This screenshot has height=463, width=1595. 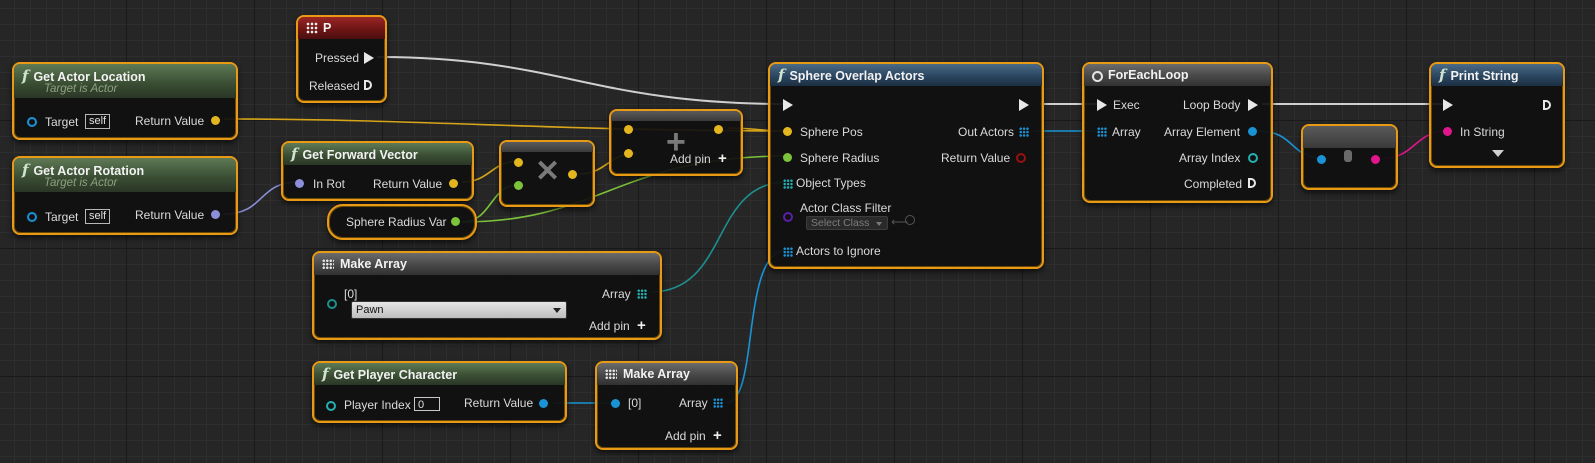 I want to click on loop-body-pin, so click(x=1253, y=105).